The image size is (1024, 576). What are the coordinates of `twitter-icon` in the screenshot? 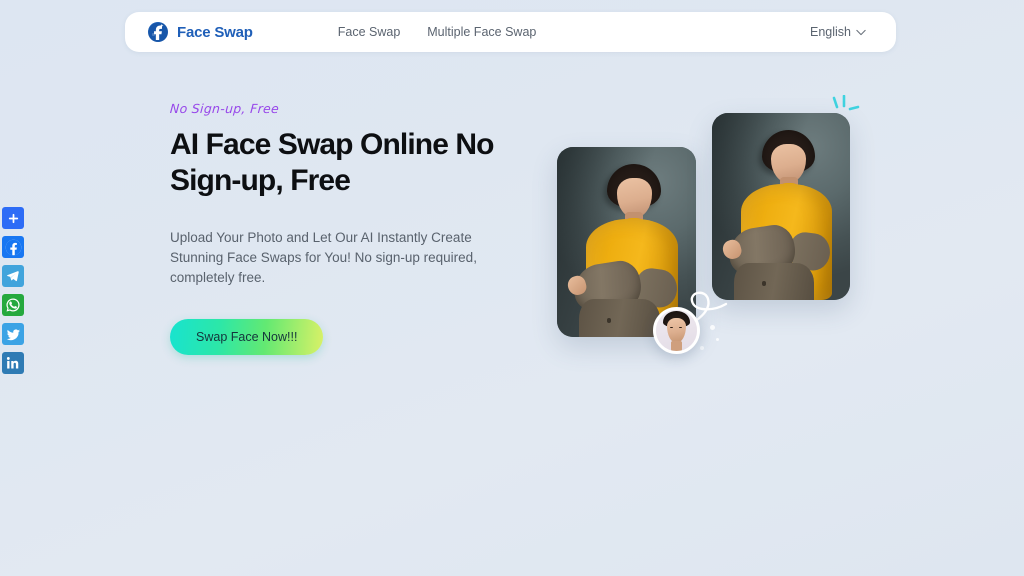 It's located at (13, 334).